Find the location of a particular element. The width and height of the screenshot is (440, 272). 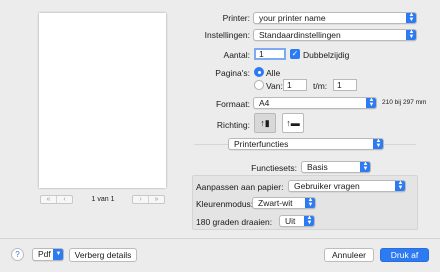

cancel-button: Annuleer is located at coordinates (349, 255).